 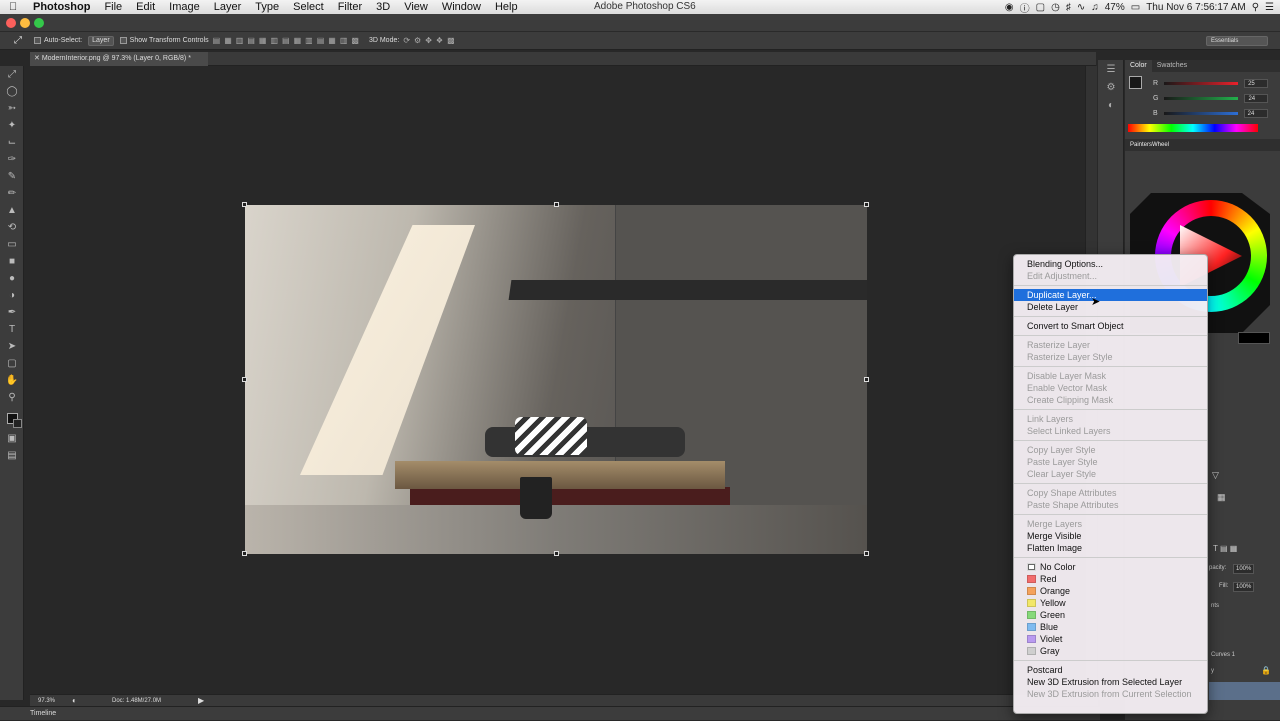 What do you see at coordinates (61, 7) in the screenshot?
I see `menu-app-photoshop: Photoshop` at bounding box center [61, 7].